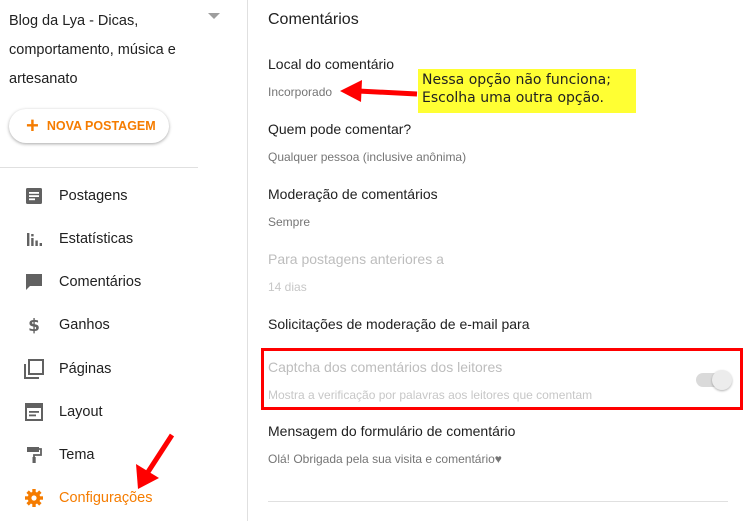 This screenshot has width=752, height=521. I want to click on section-divider, so click(498, 501).